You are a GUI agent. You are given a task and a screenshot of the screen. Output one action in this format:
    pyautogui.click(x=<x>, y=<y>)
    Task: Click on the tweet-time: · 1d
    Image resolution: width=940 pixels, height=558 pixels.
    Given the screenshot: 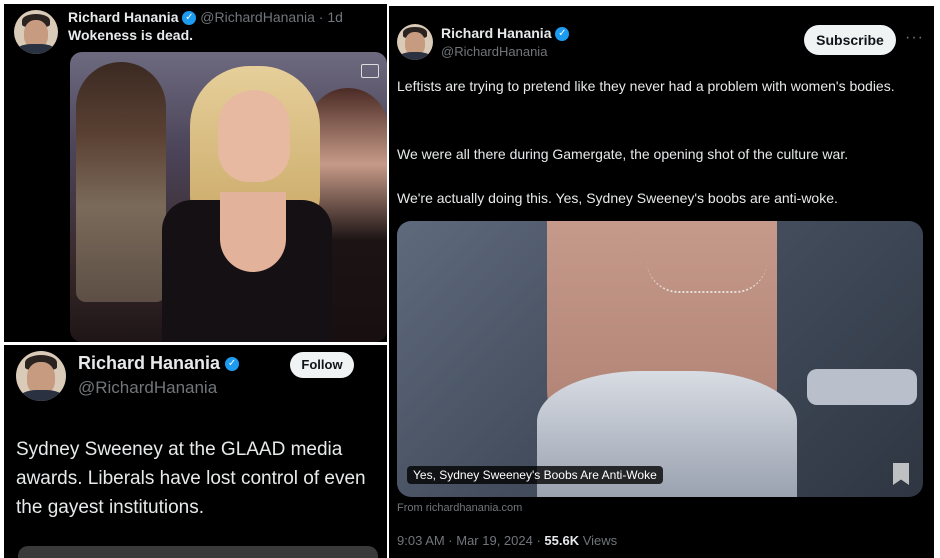 What is the action you would take?
    pyautogui.click(x=331, y=17)
    